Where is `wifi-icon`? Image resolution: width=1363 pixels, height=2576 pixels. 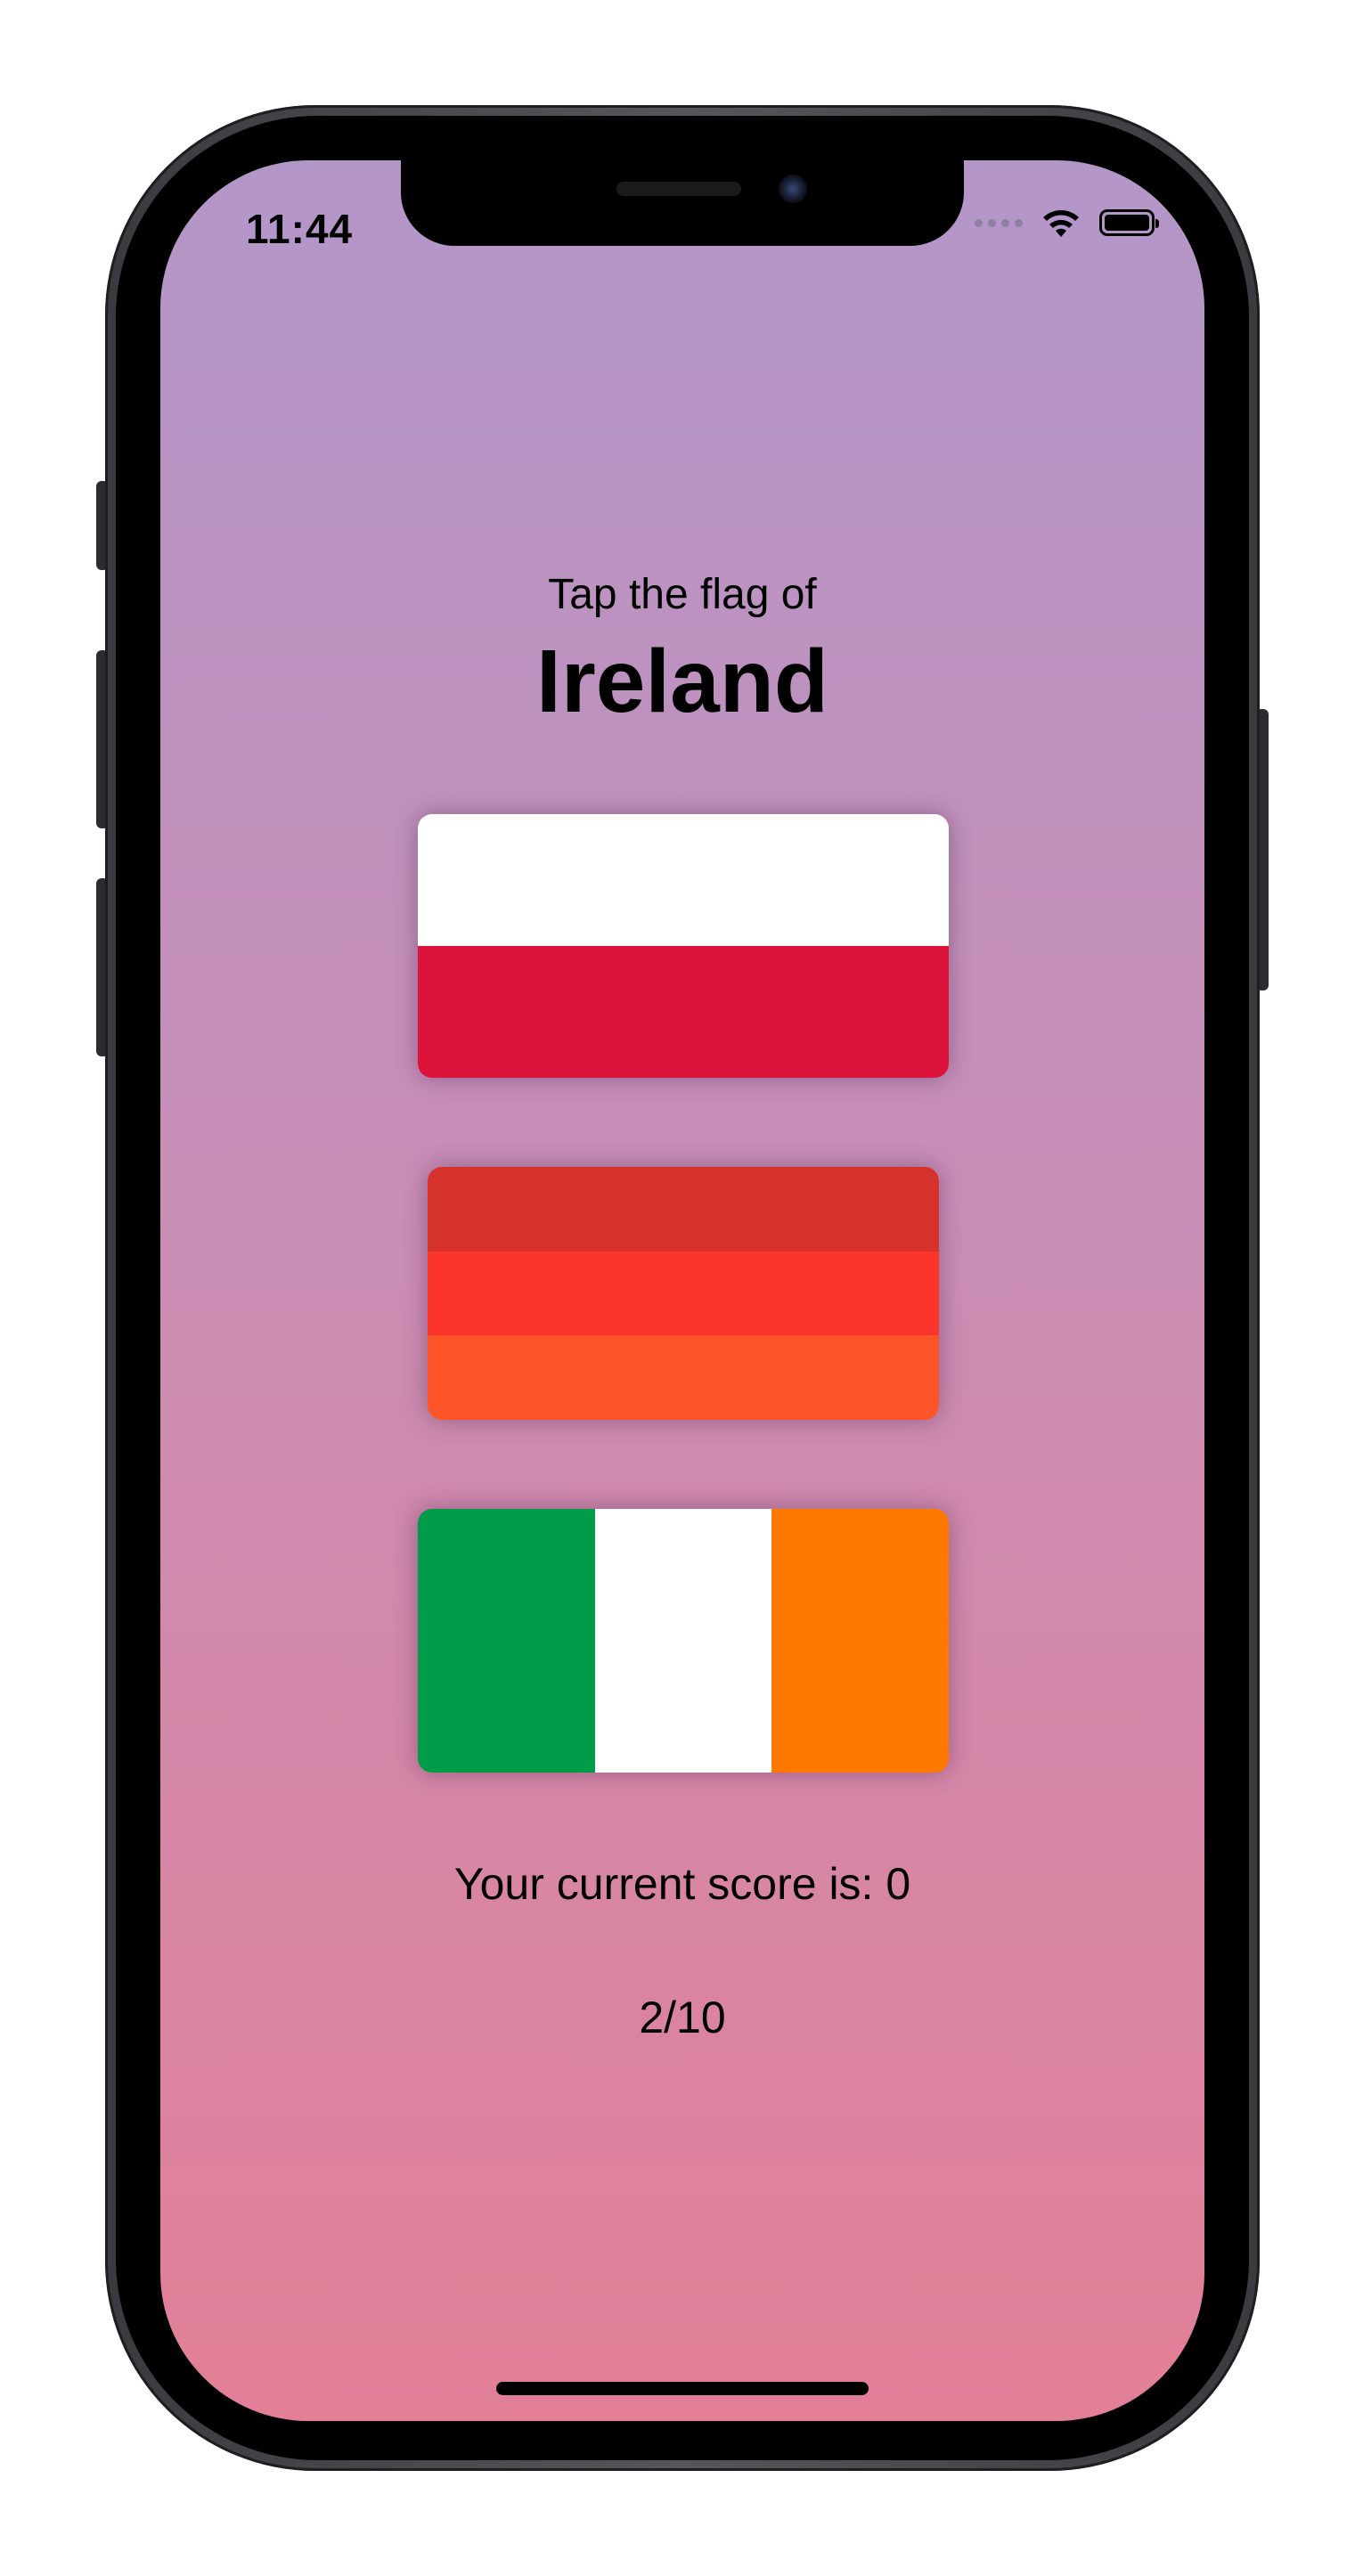 wifi-icon is located at coordinates (1061, 224).